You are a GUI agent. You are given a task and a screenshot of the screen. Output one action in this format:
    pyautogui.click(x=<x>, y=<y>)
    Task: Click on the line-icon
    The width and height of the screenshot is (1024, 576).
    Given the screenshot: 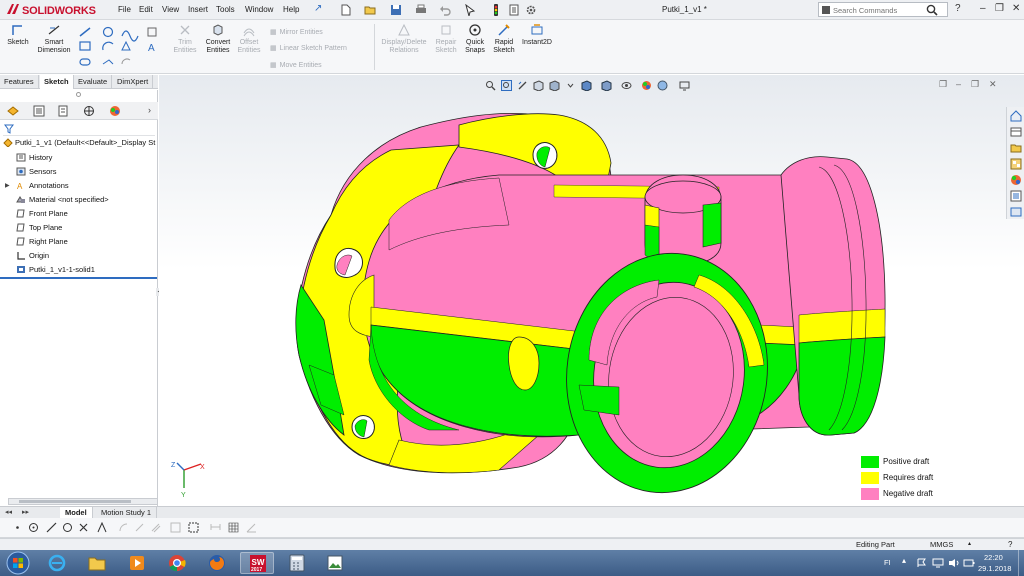 What is the action you would take?
    pyautogui.click(x=51, y=527)
    